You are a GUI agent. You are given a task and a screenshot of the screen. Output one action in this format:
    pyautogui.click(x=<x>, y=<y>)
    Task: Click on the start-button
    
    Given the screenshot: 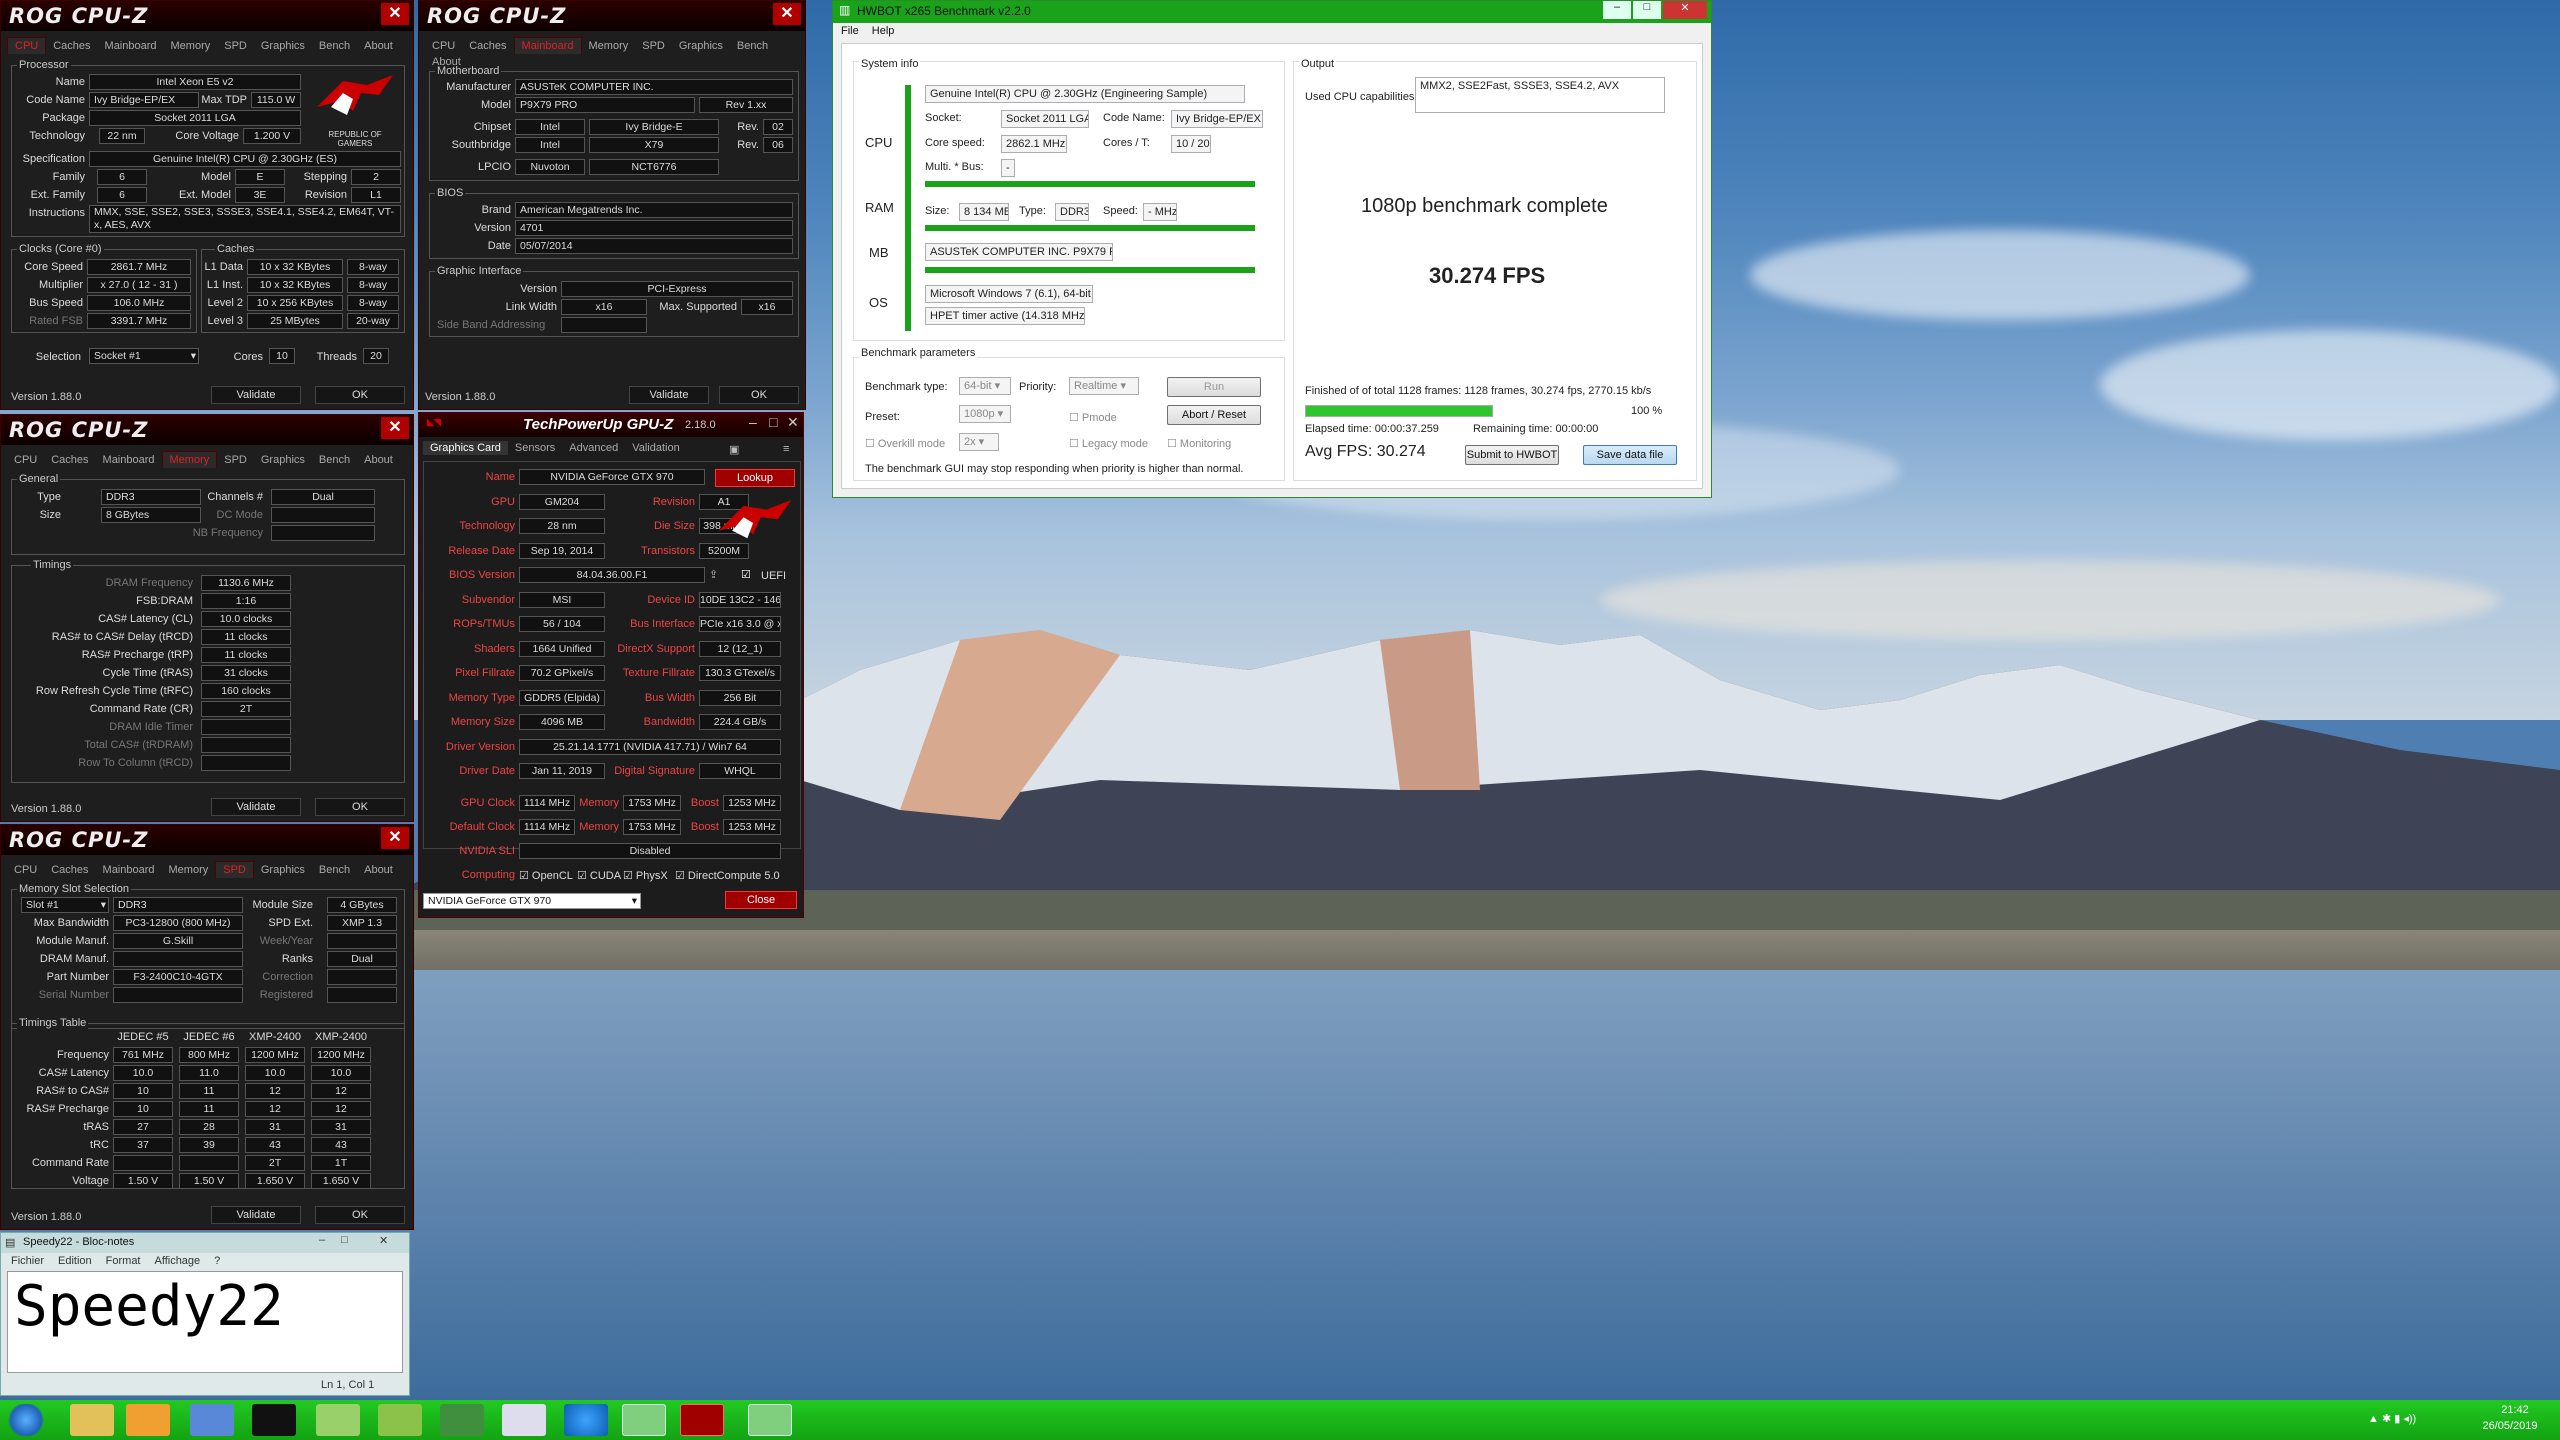 What is the action you would take?
    pyautogui.click(x=26, y=1420)
    